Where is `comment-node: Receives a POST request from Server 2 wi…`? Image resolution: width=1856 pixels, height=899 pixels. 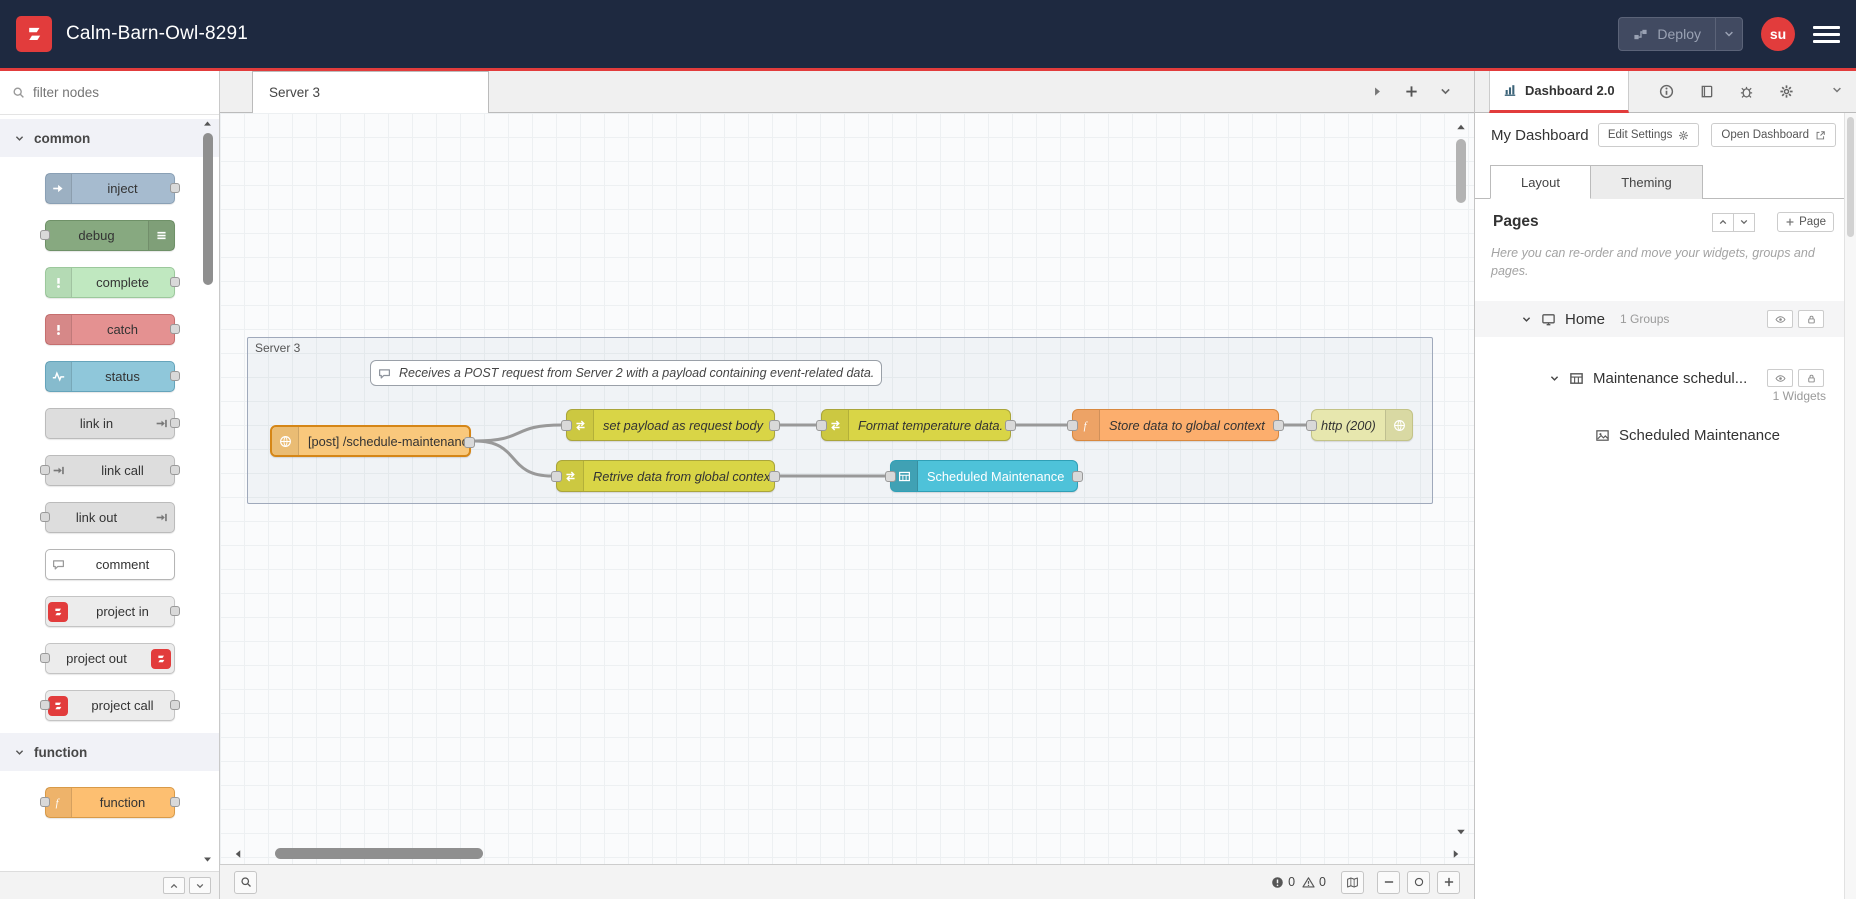
comment-node: Receives a POST request from Server 2 wi… is located at coordinates (626, 373).